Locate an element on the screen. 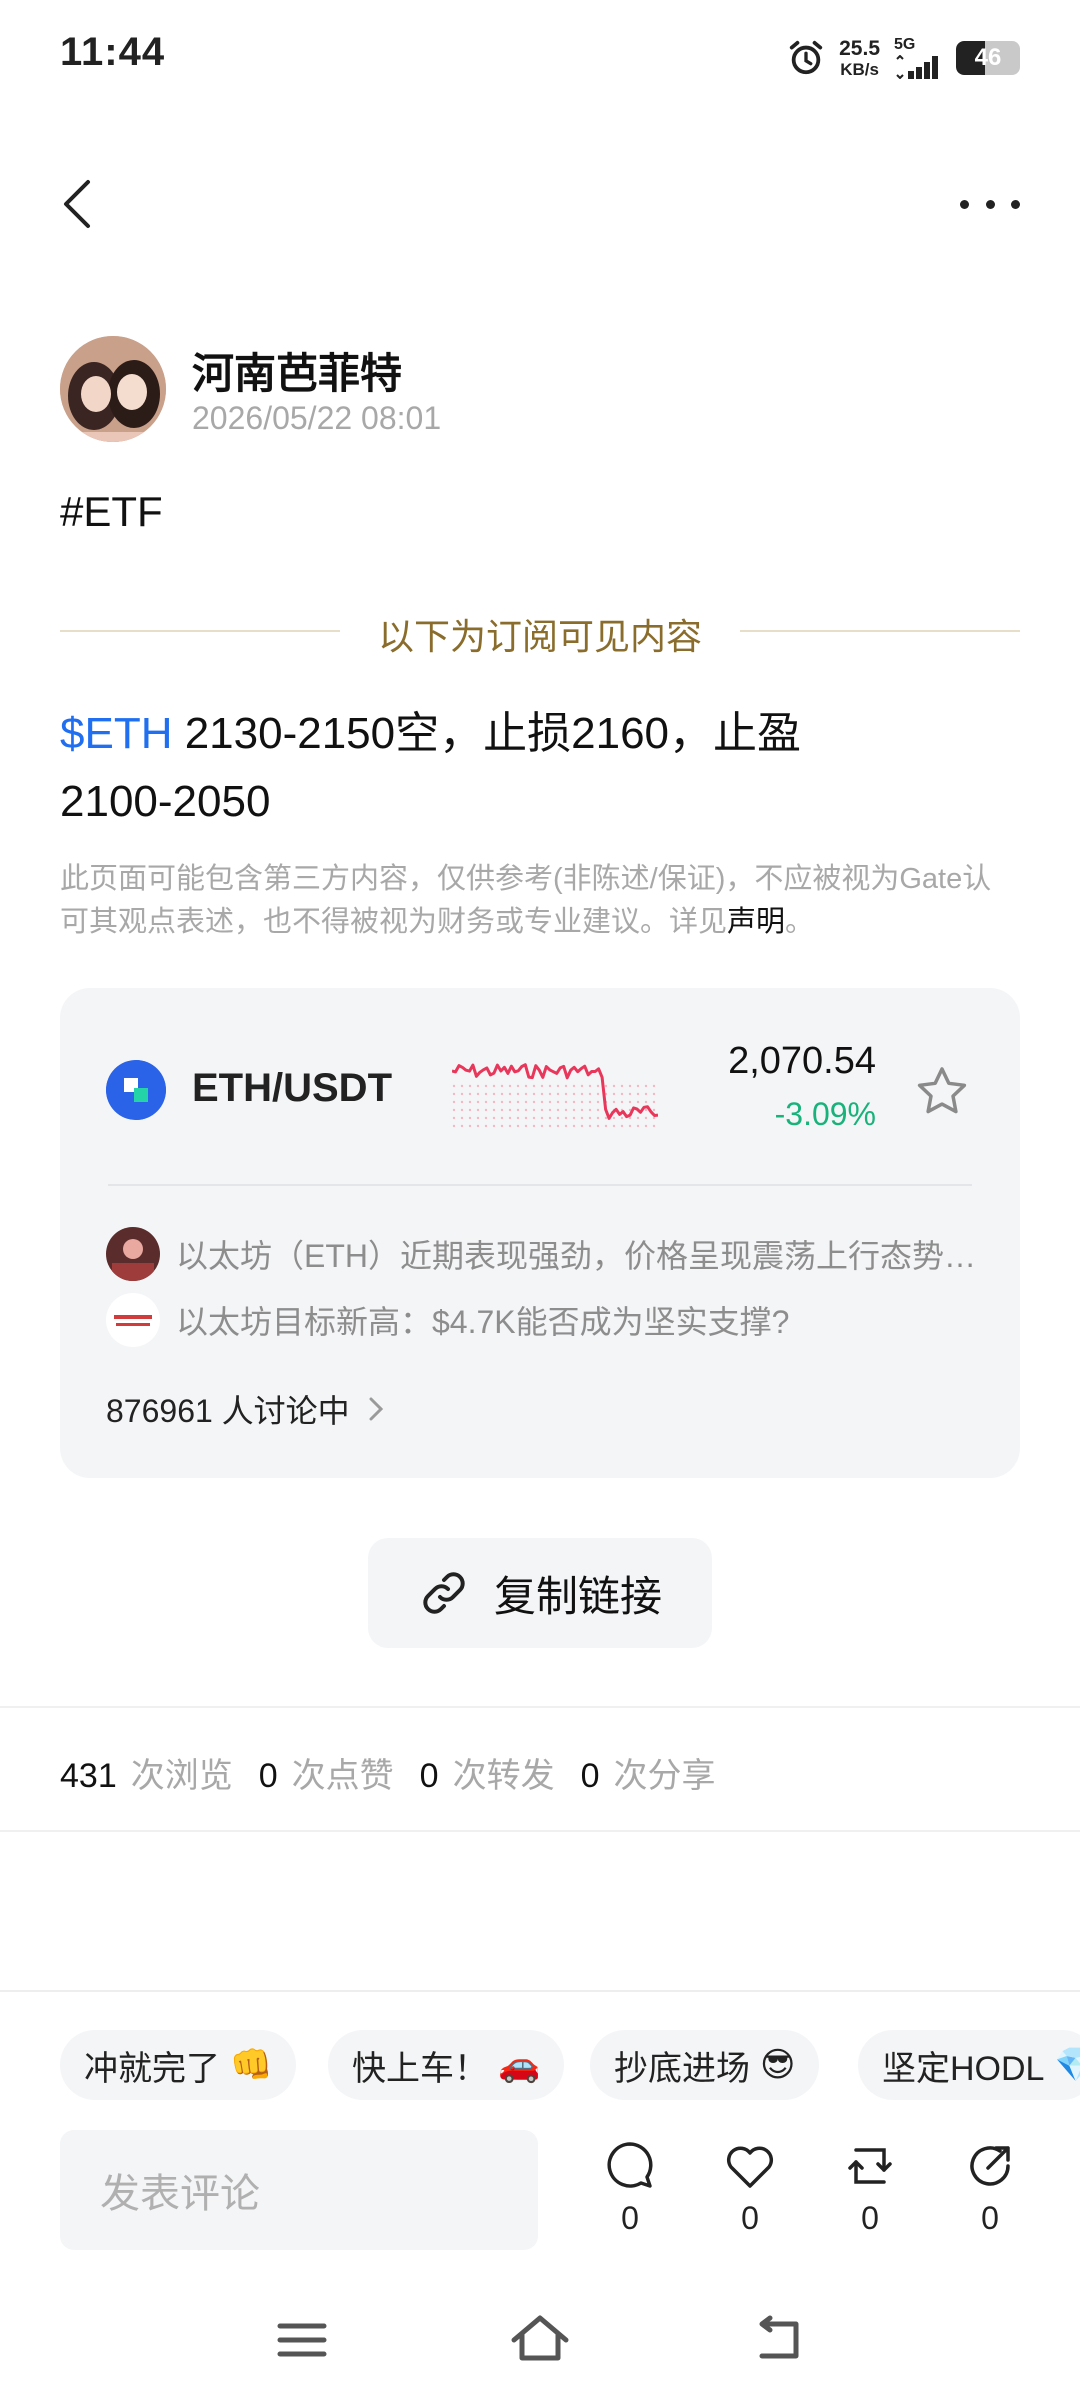 This screenshot has height=2400, width=1080. comment-count: 0 is located at coordinates (630, 2218).